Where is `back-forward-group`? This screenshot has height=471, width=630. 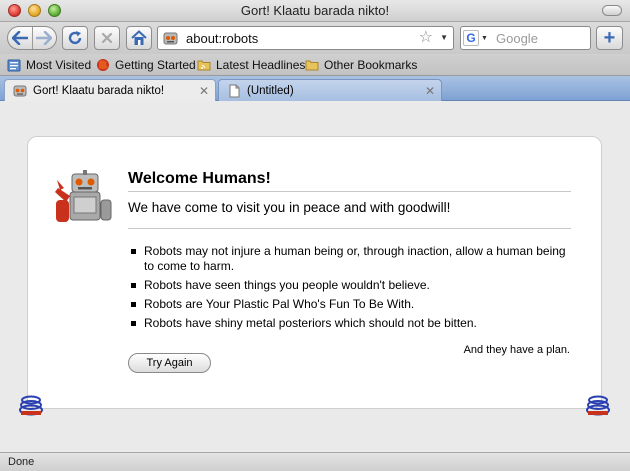 back-forward-group is located at coordinates (32, 38).